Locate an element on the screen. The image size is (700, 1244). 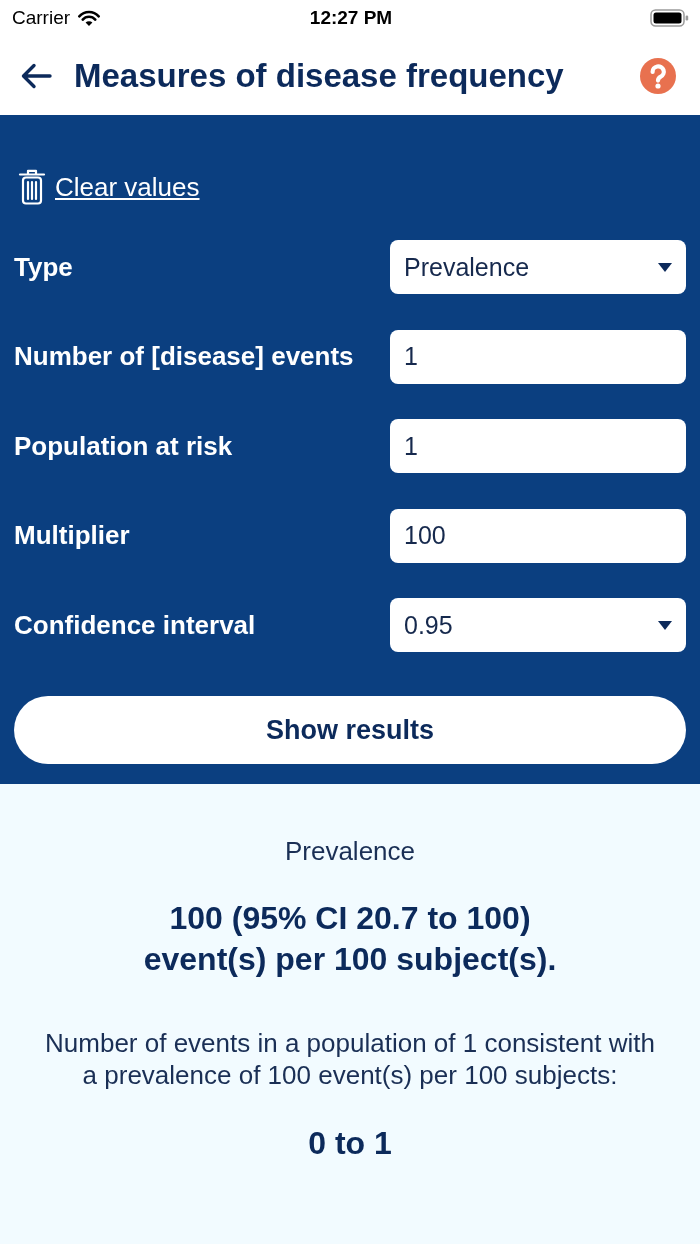
result-heading: Prevalence is located at coordinates (350, 851).